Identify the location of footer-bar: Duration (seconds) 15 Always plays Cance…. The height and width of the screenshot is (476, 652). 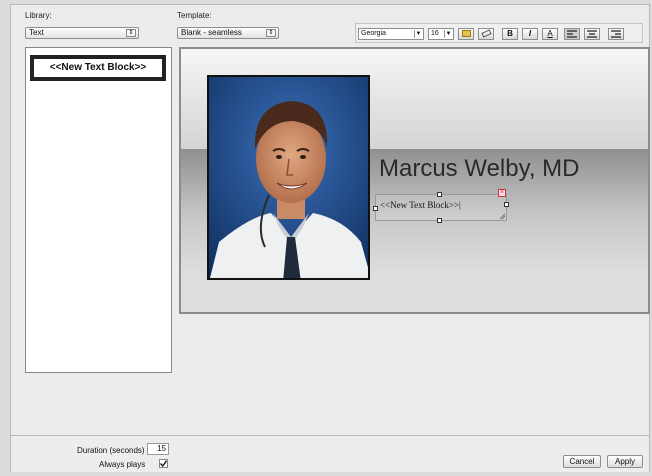
(330, 453).